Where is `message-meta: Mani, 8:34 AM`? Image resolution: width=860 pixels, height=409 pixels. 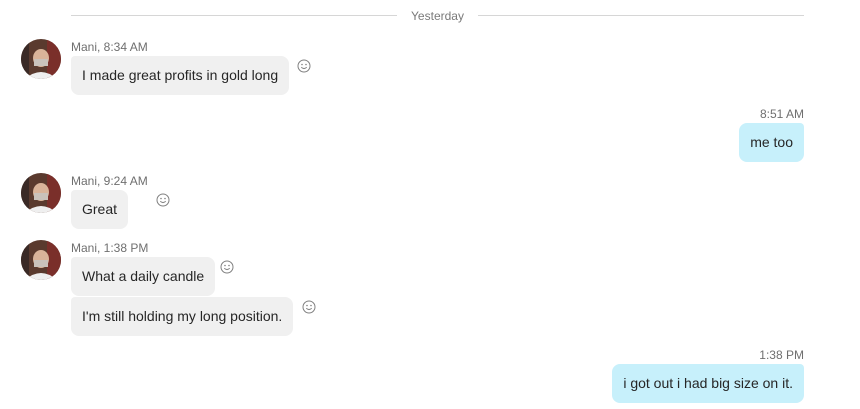
message-meta: Mani, 8:34 AM is located at coordinates (109, 47).